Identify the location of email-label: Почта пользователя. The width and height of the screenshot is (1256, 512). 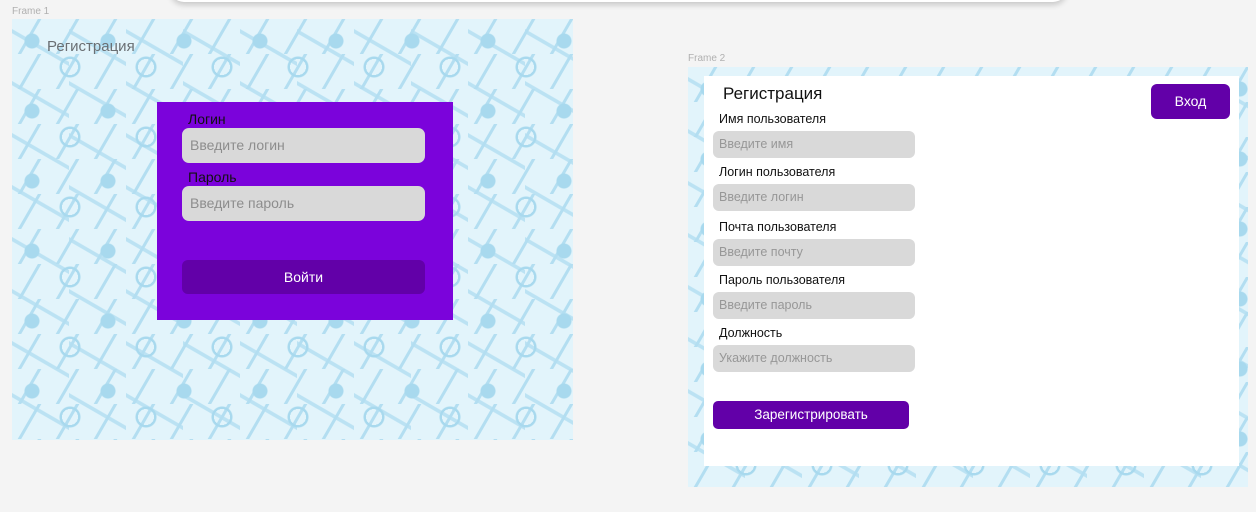
(778, 227).